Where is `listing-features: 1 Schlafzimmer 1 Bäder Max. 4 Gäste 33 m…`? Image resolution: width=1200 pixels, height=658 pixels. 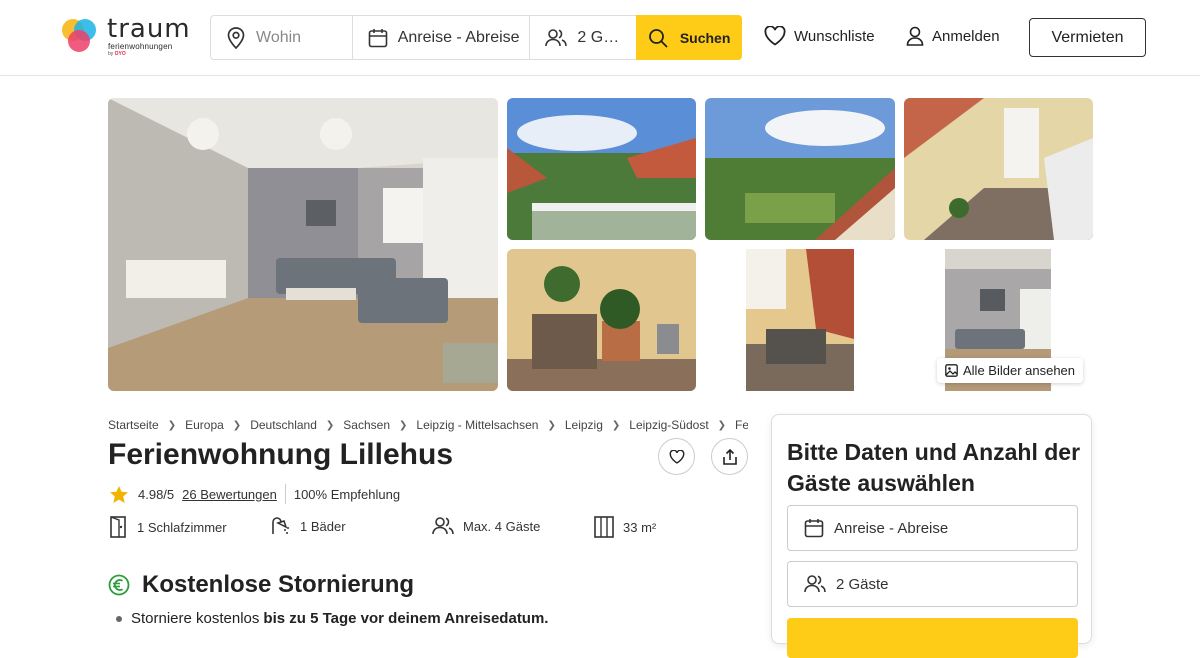
listing-features: 1 Schlafzimmer 1 Bäder Max. 4 Gäste 33 m… is located at coordinates (428, 528).